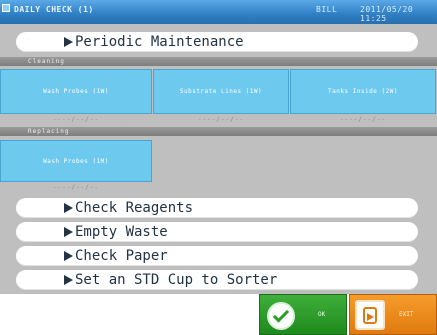 The height and width of the screenshot is (335, 437). Describe the element at coordinates (217, 256) in the screenshot. I see `menu-check-paper: Check Paper` at that location.